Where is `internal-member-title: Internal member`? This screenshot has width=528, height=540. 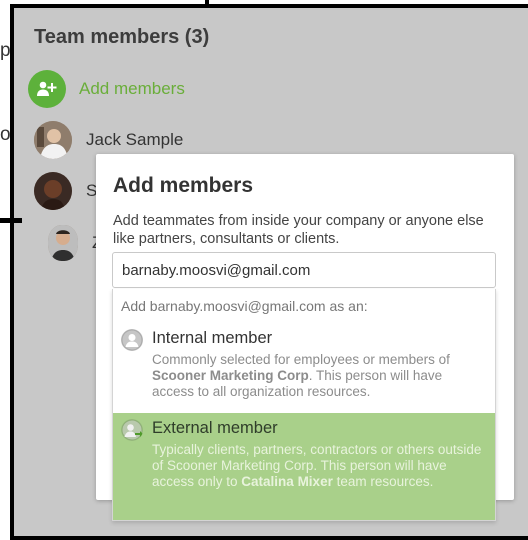 internal-member-title: Internal member is located at coordinates (212, 338).